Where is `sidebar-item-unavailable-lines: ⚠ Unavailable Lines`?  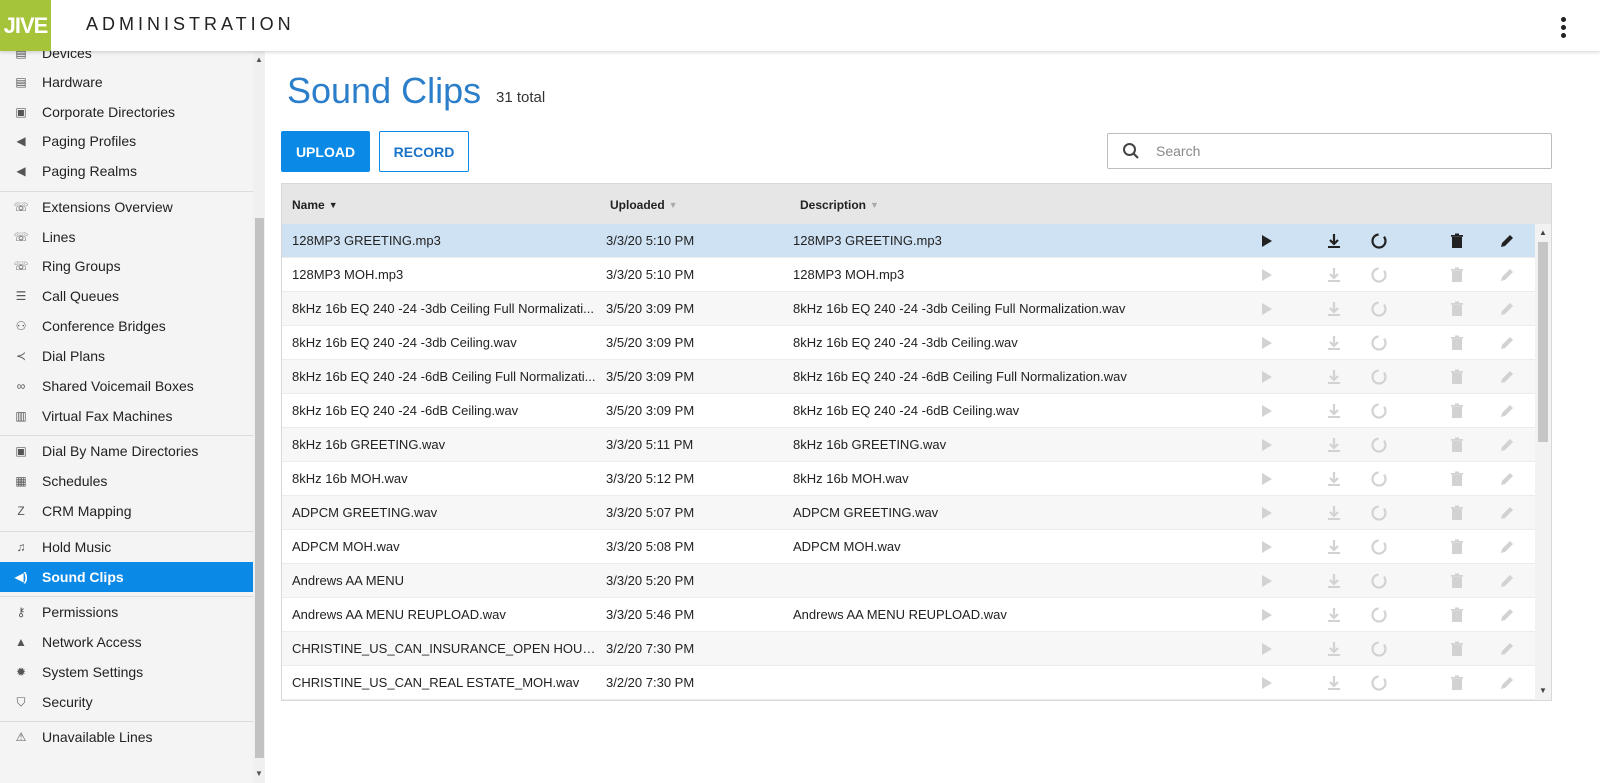 sidebar-item-unavailable-lines: ⚠ Unavailable Lines is located at coordinates (126, 737).